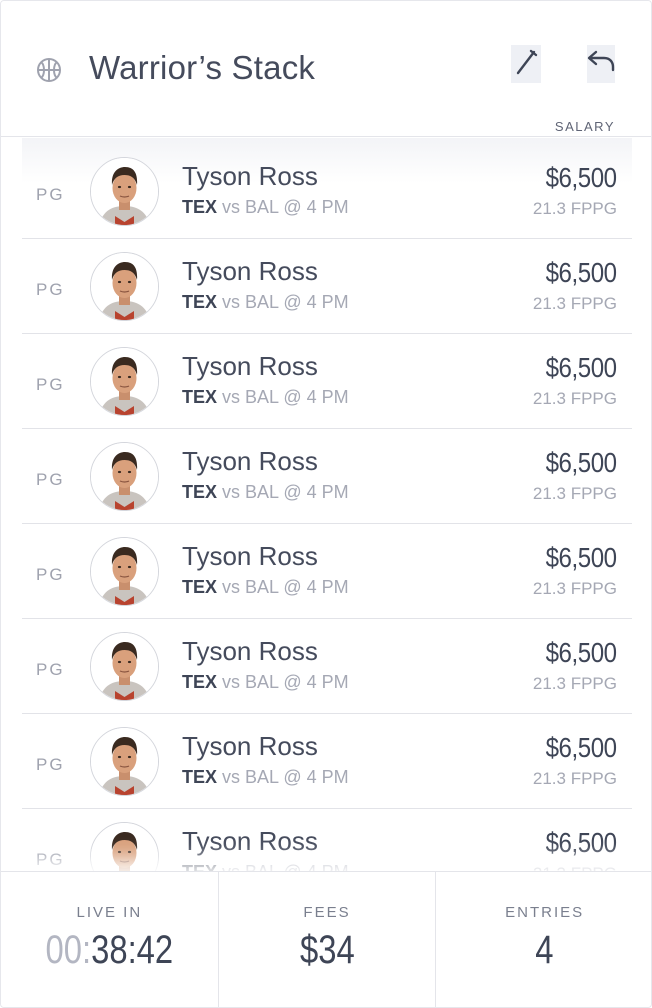 This screenshot has height=1008, width=652. I want to click on live-in-countdown: 00:38:42, so click(110, 950).